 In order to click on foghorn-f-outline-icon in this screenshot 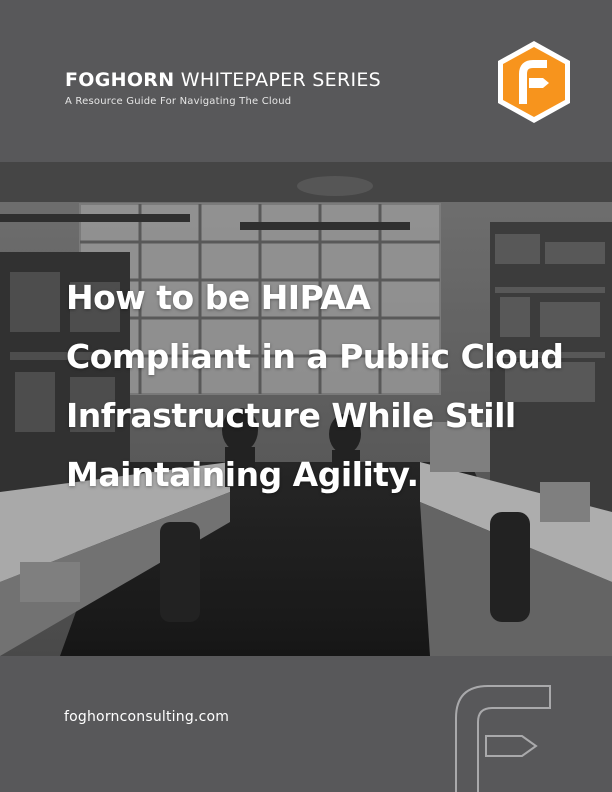, I will do `click(503, 738)`.